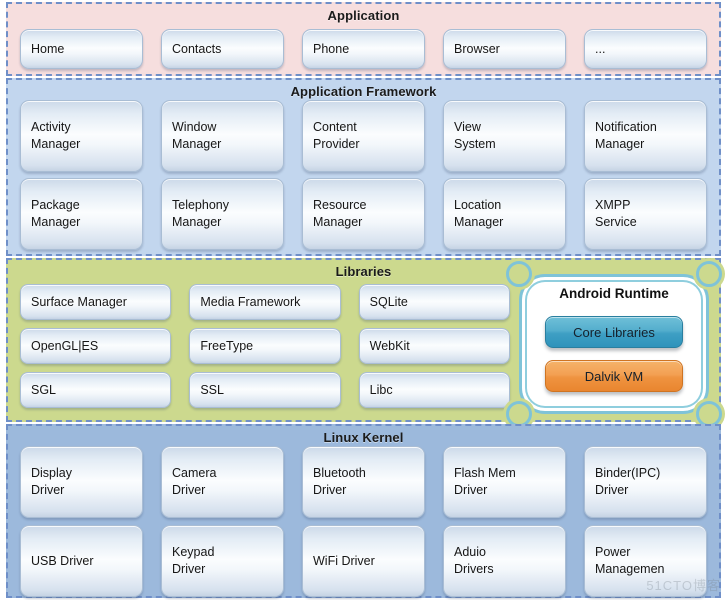 The width and height of the screenshot is (727, 600). Describe the element at coordinates (330, 490) in the screenshot. I see `kernel-item-bluetooth-driver-line2: Driver` at that location.